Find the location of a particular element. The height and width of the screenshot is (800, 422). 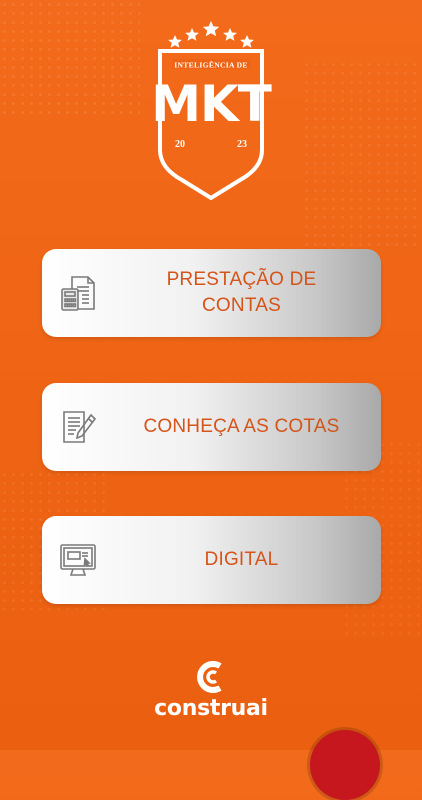

prestacao-de-contas-button: PRESTAÇÃO DE CONTAS is located at coordinates (211, 293).